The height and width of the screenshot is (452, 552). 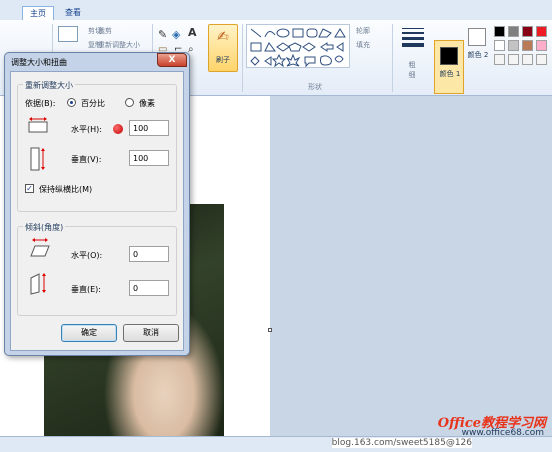 What do you see at coordinates (87, 255) in the screenshot?
I see `skew-horizontal-label: 水平(O):` at bounding box center [87, 255].